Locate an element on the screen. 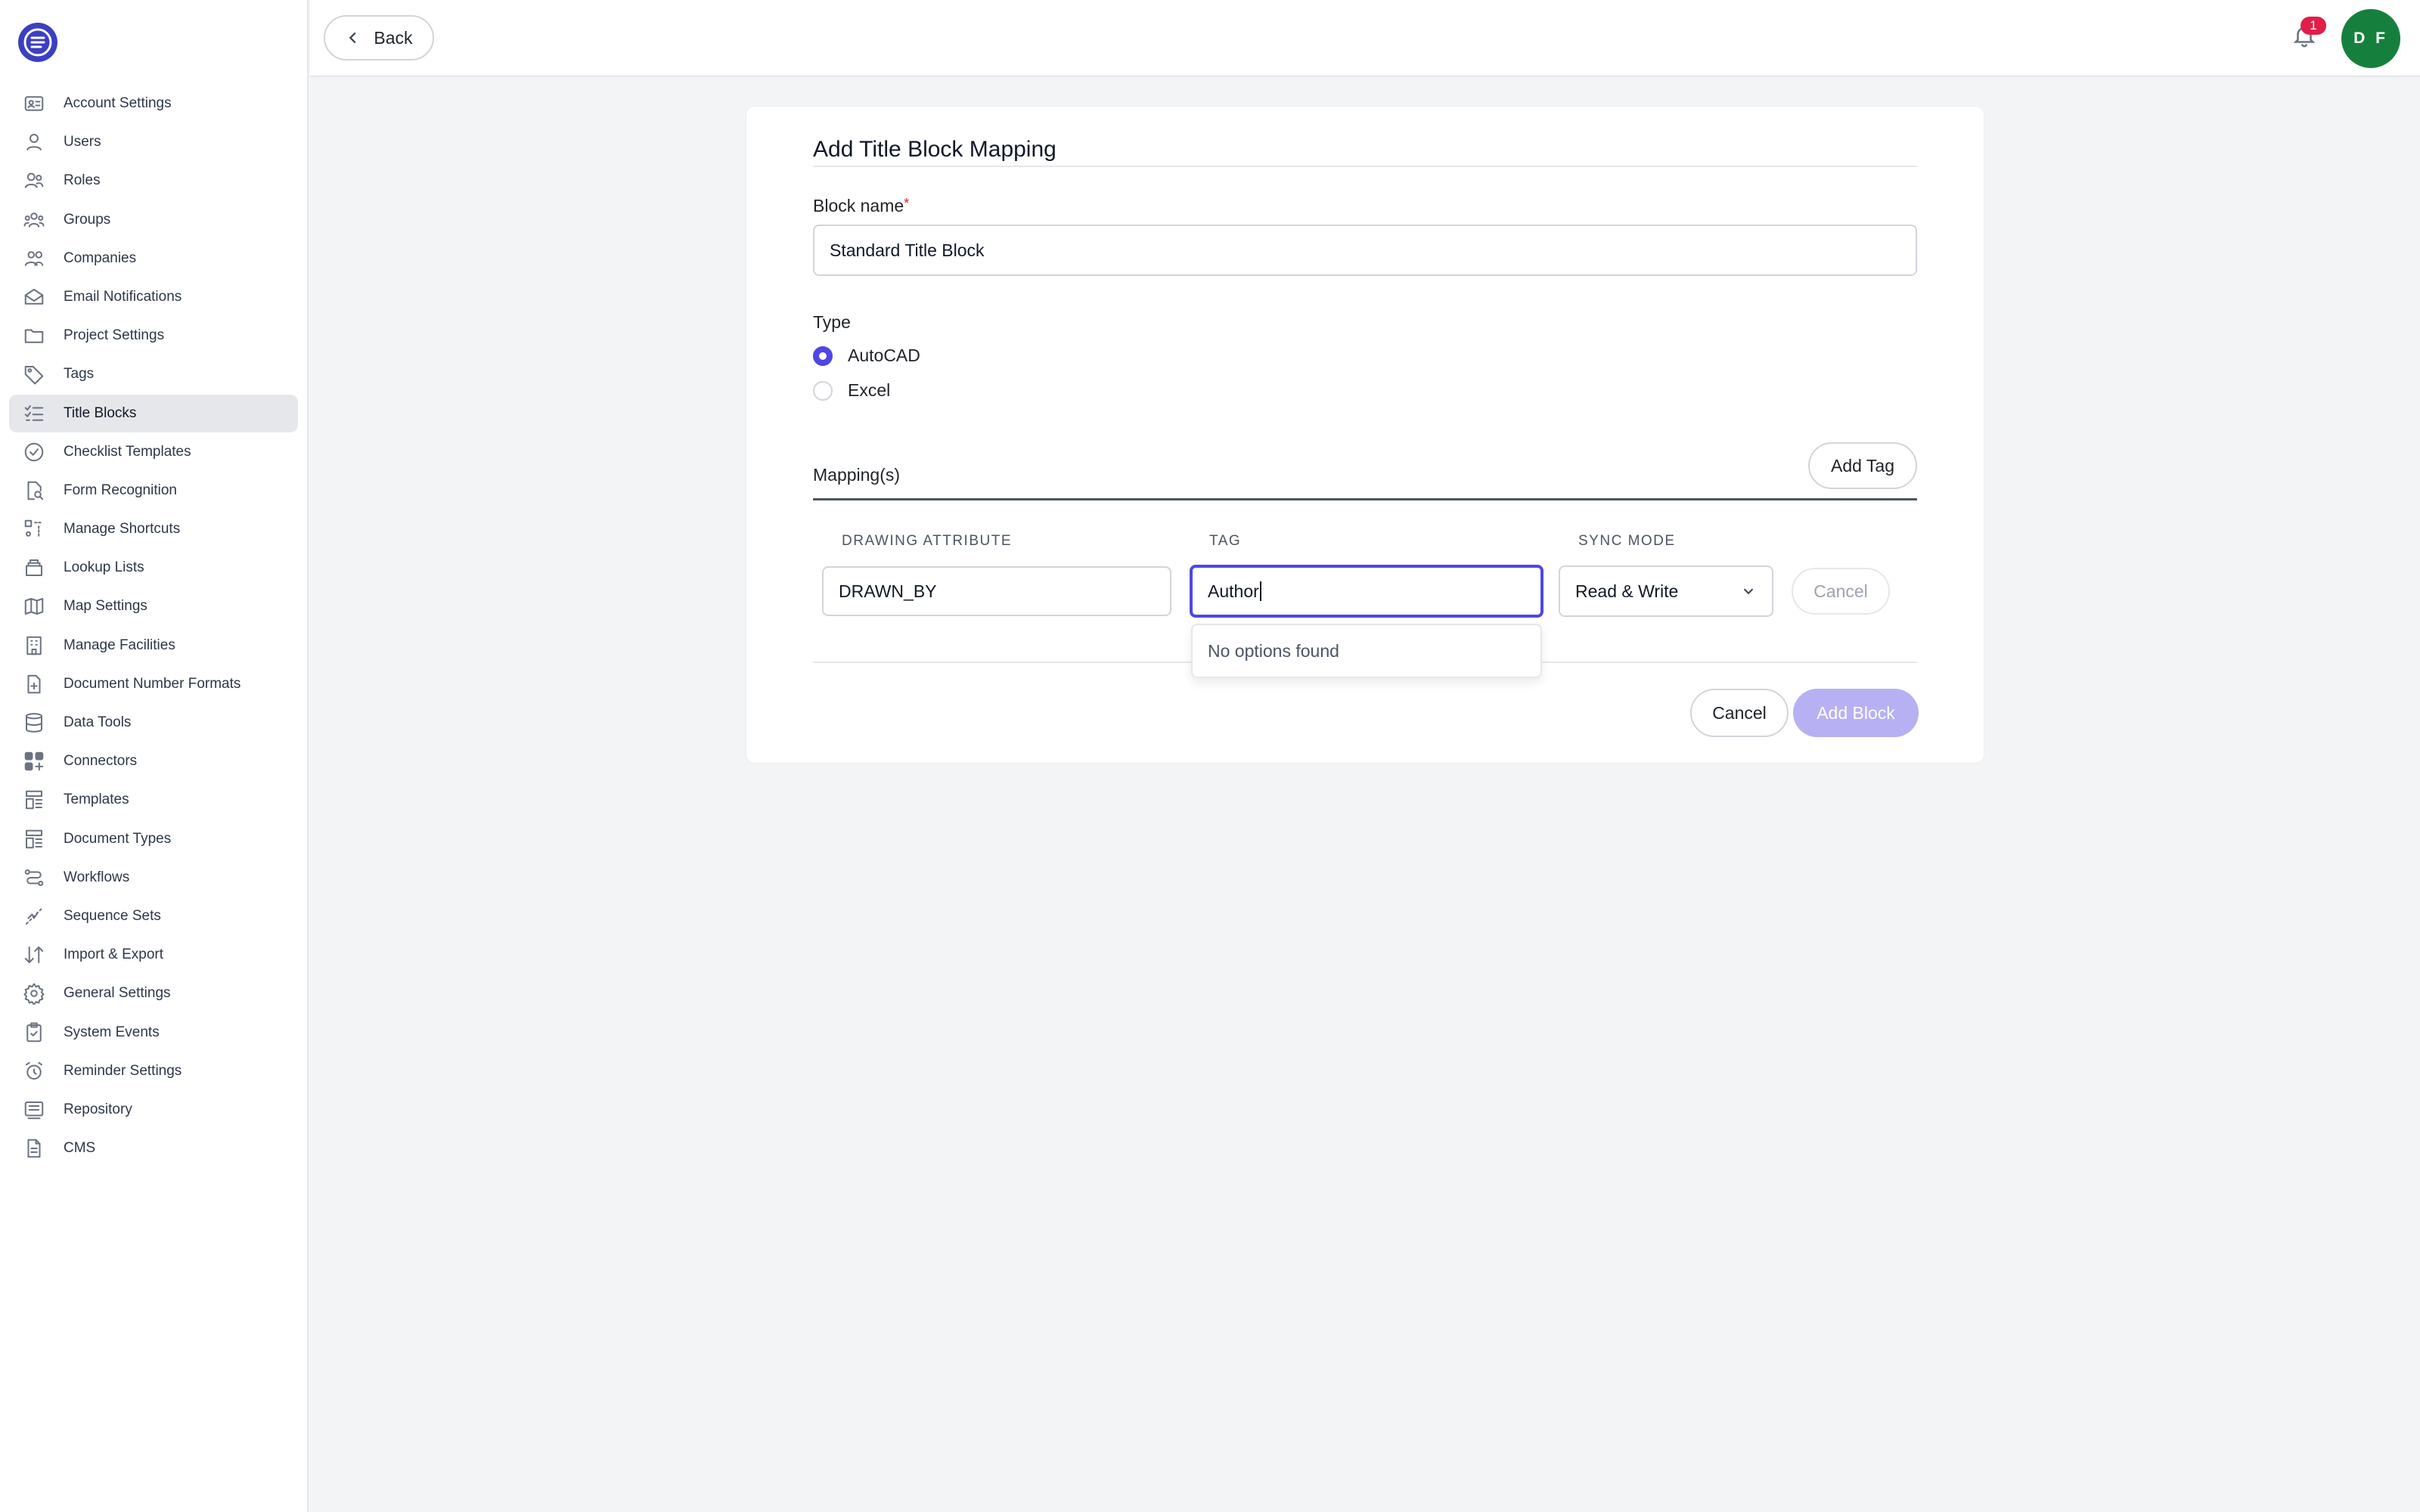 This screenshot has width=2420, height=1512. users-group-icon is located at coordinates (34, 220).